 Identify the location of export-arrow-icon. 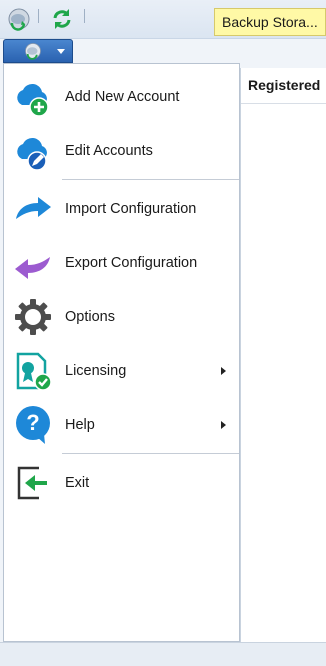
(32, 268).